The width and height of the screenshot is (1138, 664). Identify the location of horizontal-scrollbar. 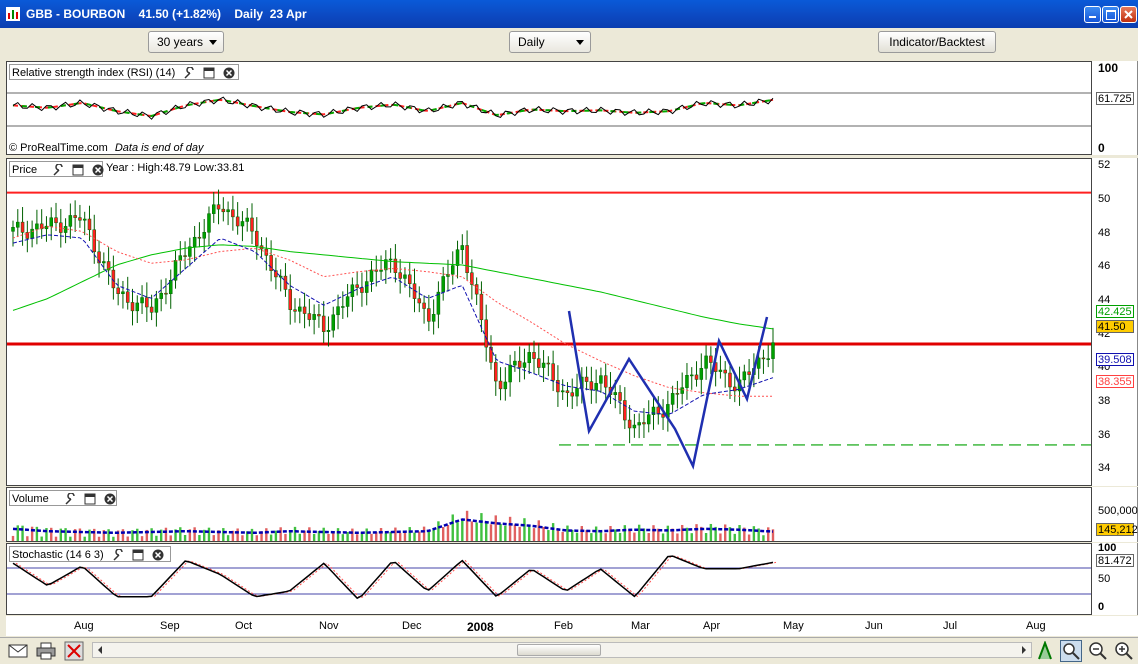
(562, 650).